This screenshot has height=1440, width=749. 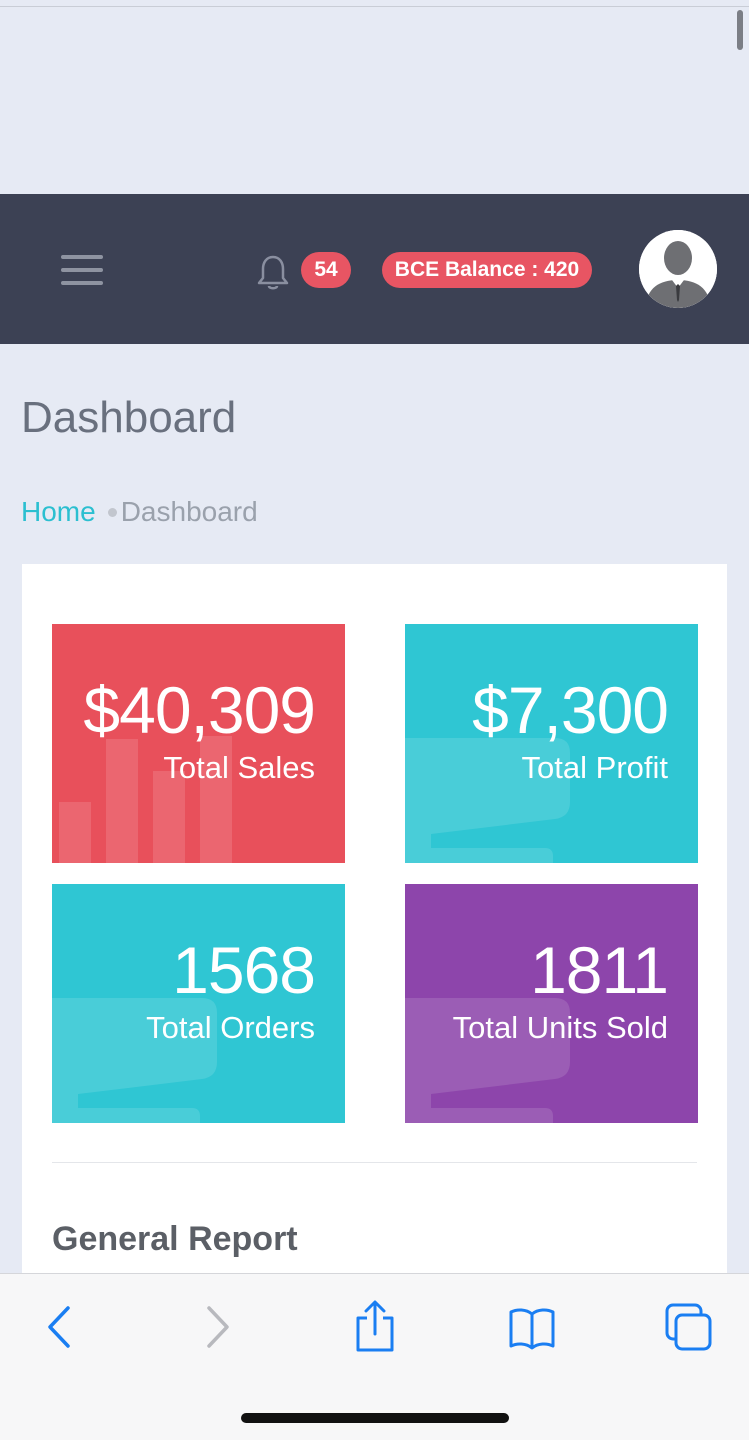 I want to click on stat-value: $7,300, so click(x=570, y=710).